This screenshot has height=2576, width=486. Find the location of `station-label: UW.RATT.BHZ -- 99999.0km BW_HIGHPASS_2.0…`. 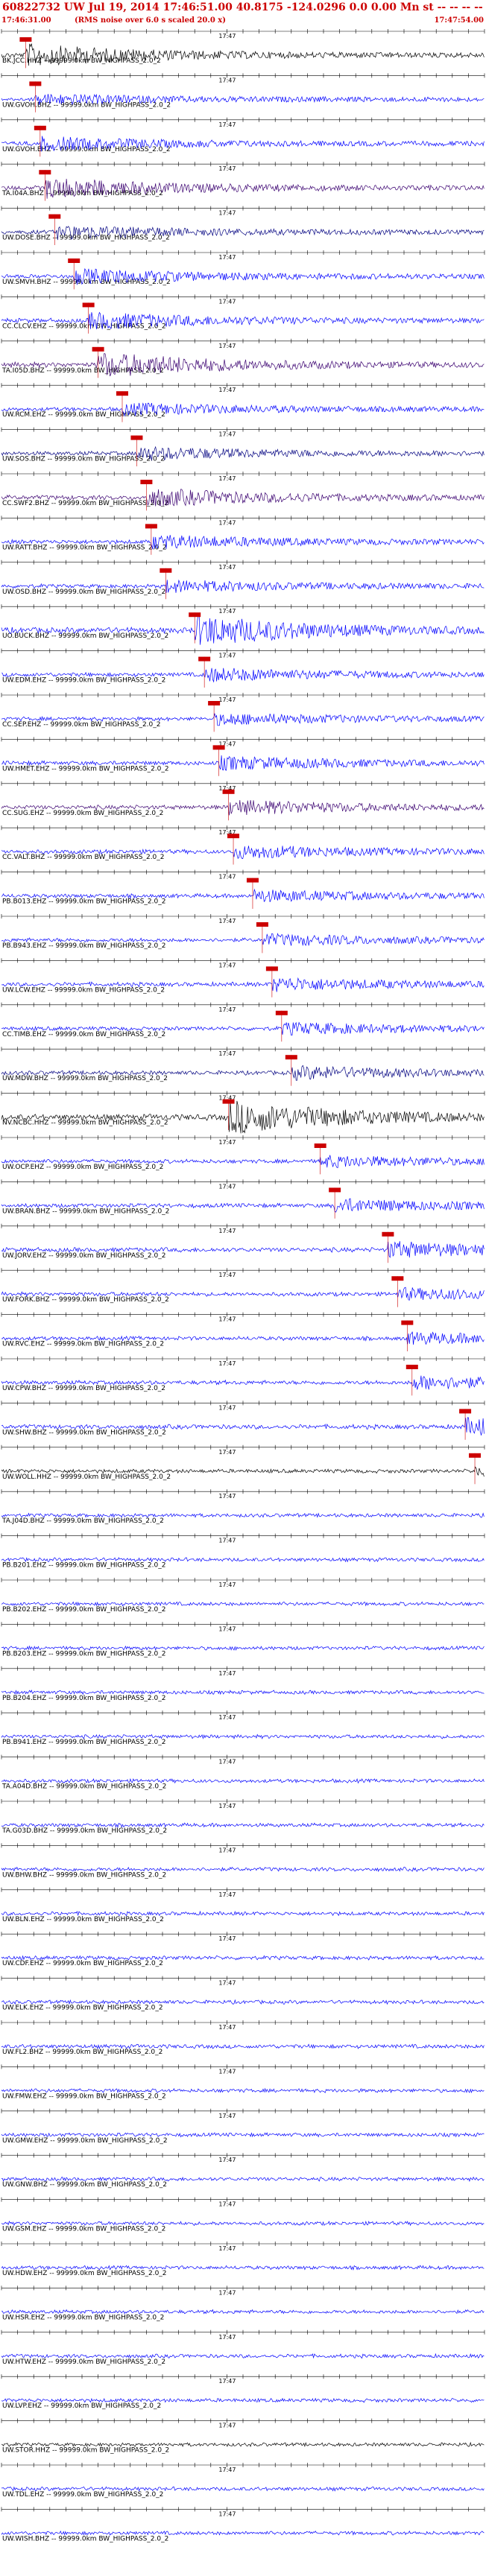

station-label: UW.RATT.BHZ -- 99999.0km BW_HIGHPASS_2.0… is located at coordinates (85, 548).